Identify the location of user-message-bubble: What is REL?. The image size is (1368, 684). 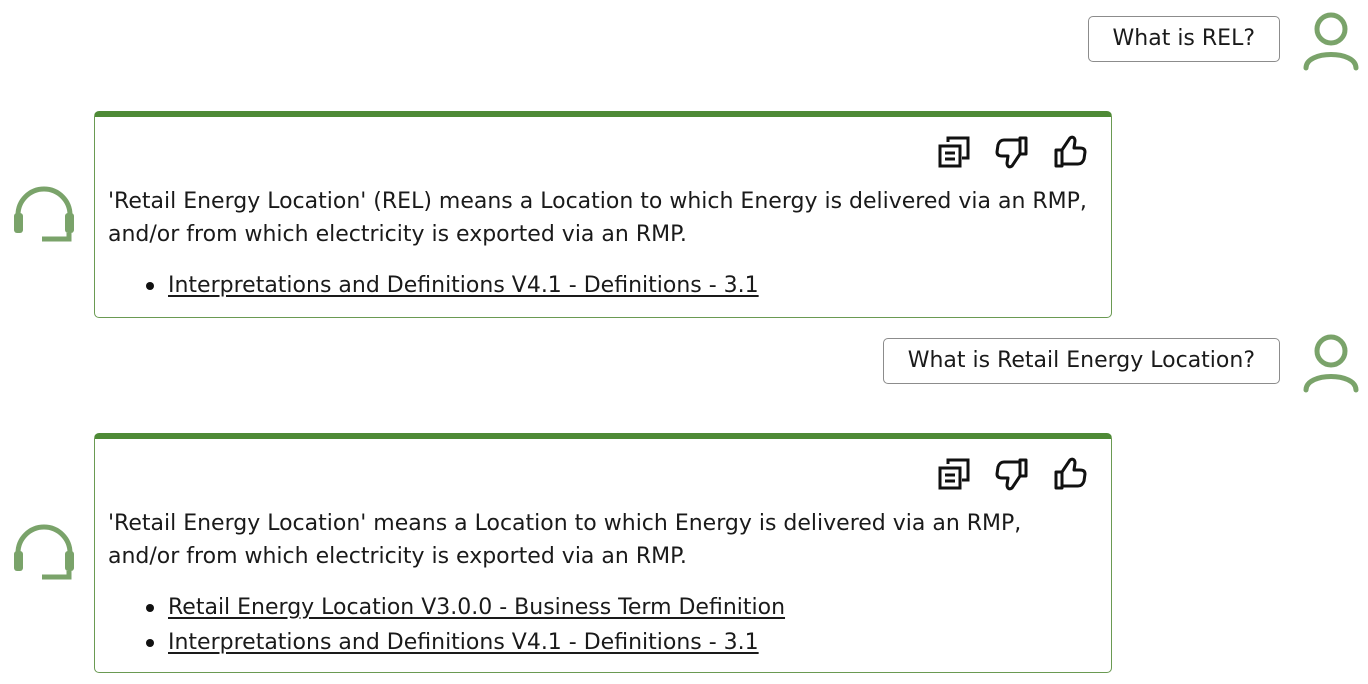
(1183, 39).